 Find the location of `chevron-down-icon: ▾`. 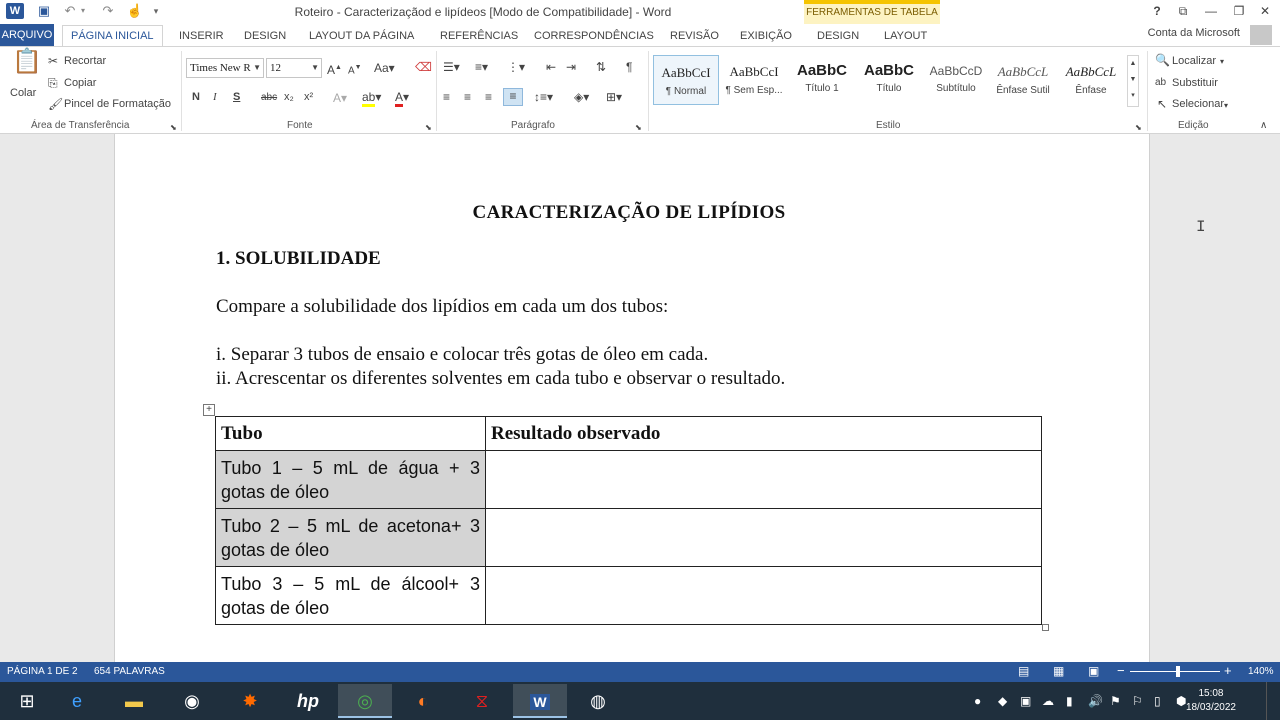

chevron-down-icon: ▾ is located at coordinates (1222, 62).